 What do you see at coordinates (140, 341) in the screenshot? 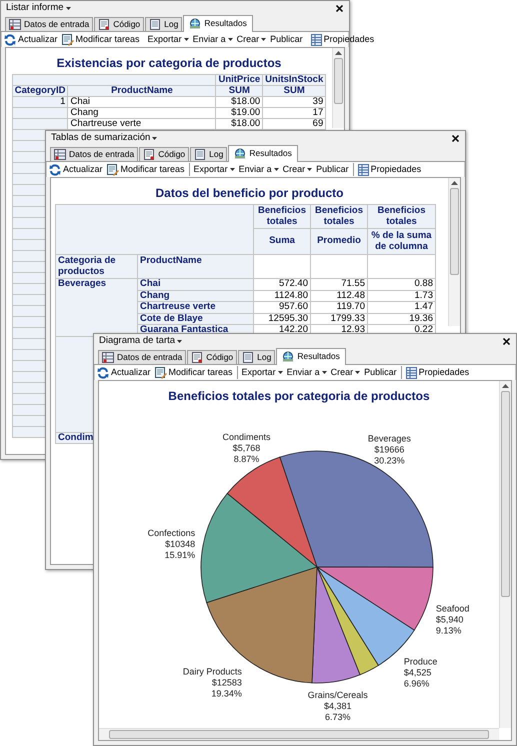
I see `window-title-menu: Diagrama de tarta` at bounding box center [140, 341].